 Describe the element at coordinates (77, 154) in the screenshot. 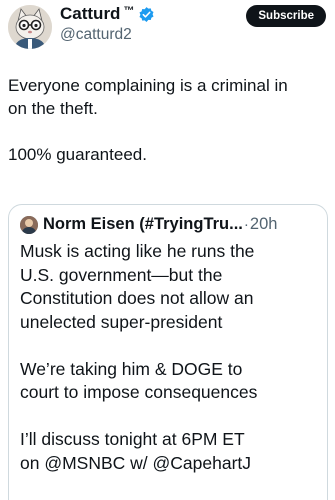

I see `tweet-line: 100% guaranteed.` at that location.